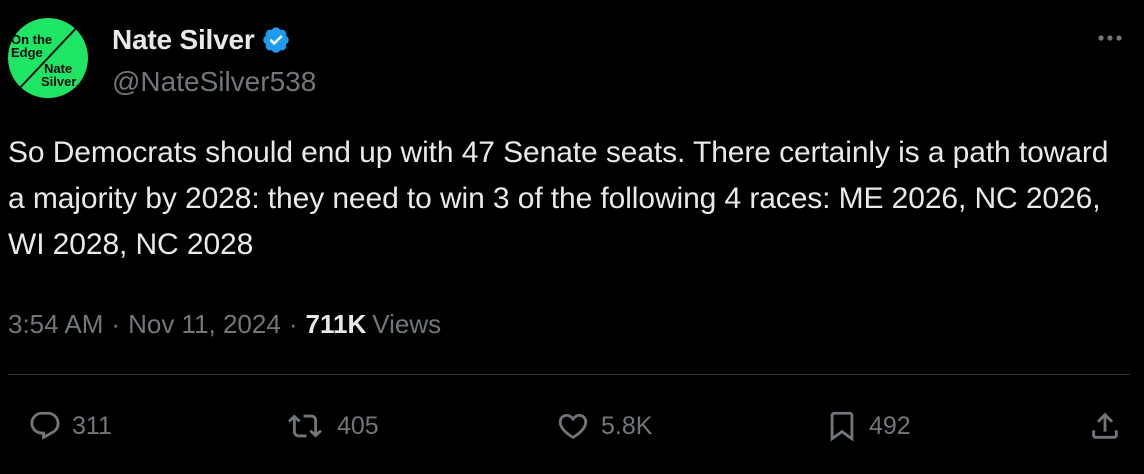 The width and height of the screenshot is (1144, 474). Describe the element at coordinates (627, 425) in the screenshot. I see `like-count: 5.8K` at that location.